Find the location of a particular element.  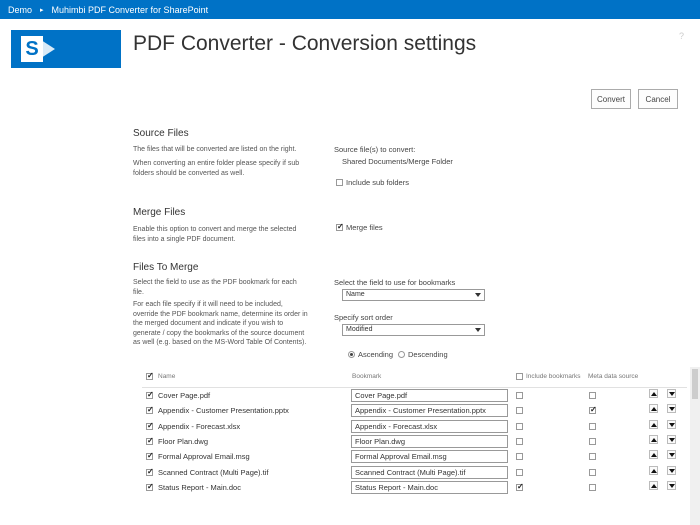

row-file-name: Appendix - Customer Presentation.pptx is located at coordinates (223, 411).